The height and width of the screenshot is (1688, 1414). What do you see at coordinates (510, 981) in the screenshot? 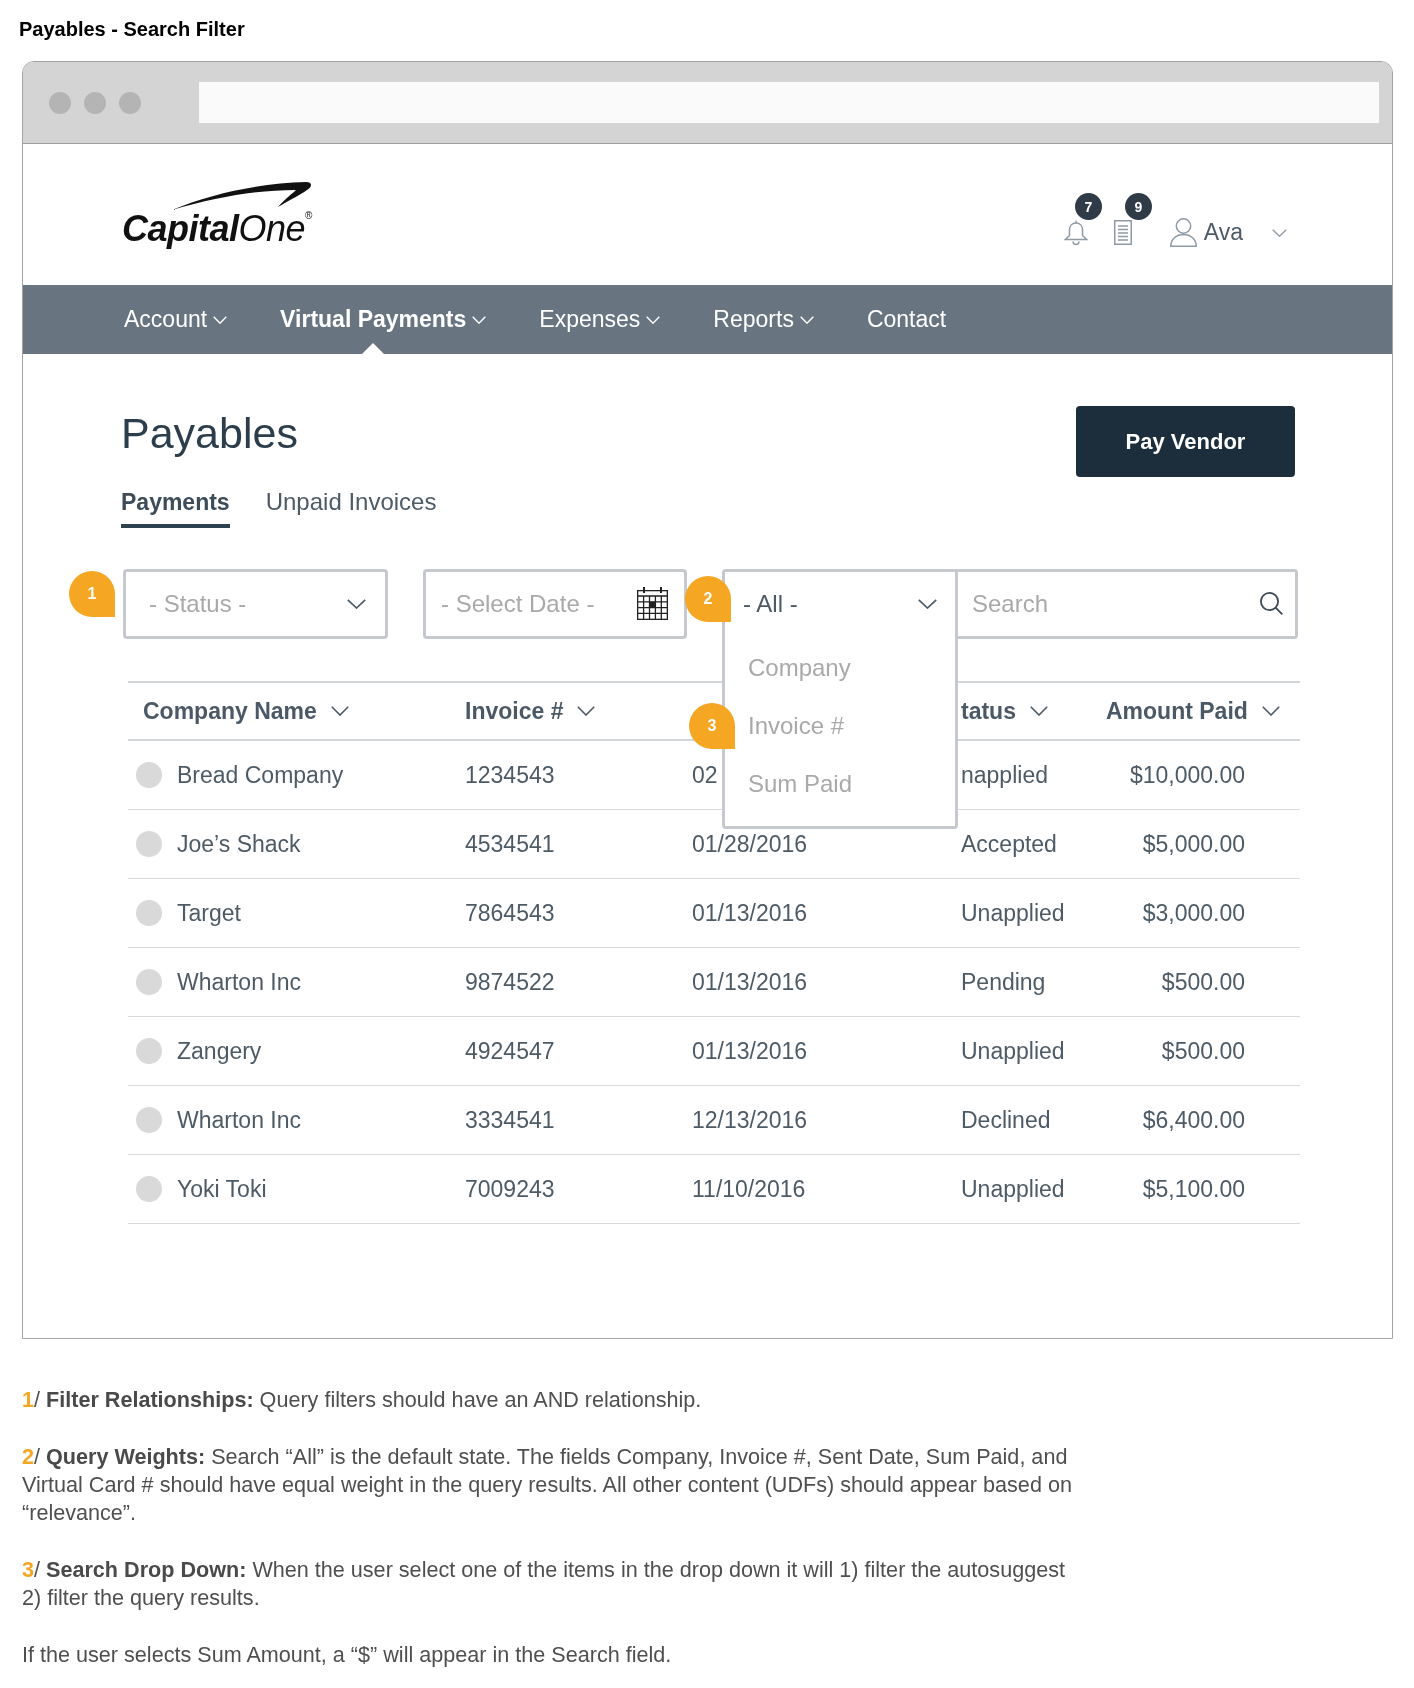
I see `table-cell: 9874522` at bounding box center [510, 981].